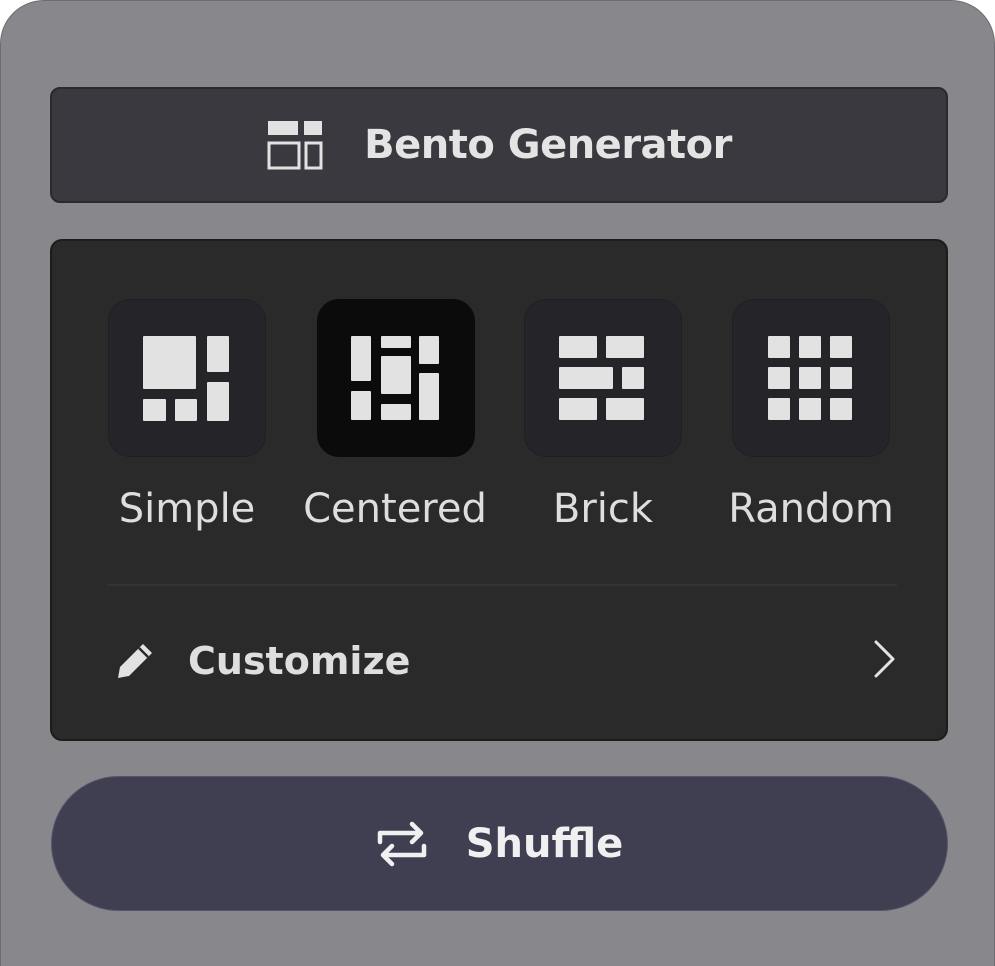 The height and width of the screenshot is (966, 995). Describe the element at coordinates (502, 585) in the screenshot. I see `card-divider` at that location.